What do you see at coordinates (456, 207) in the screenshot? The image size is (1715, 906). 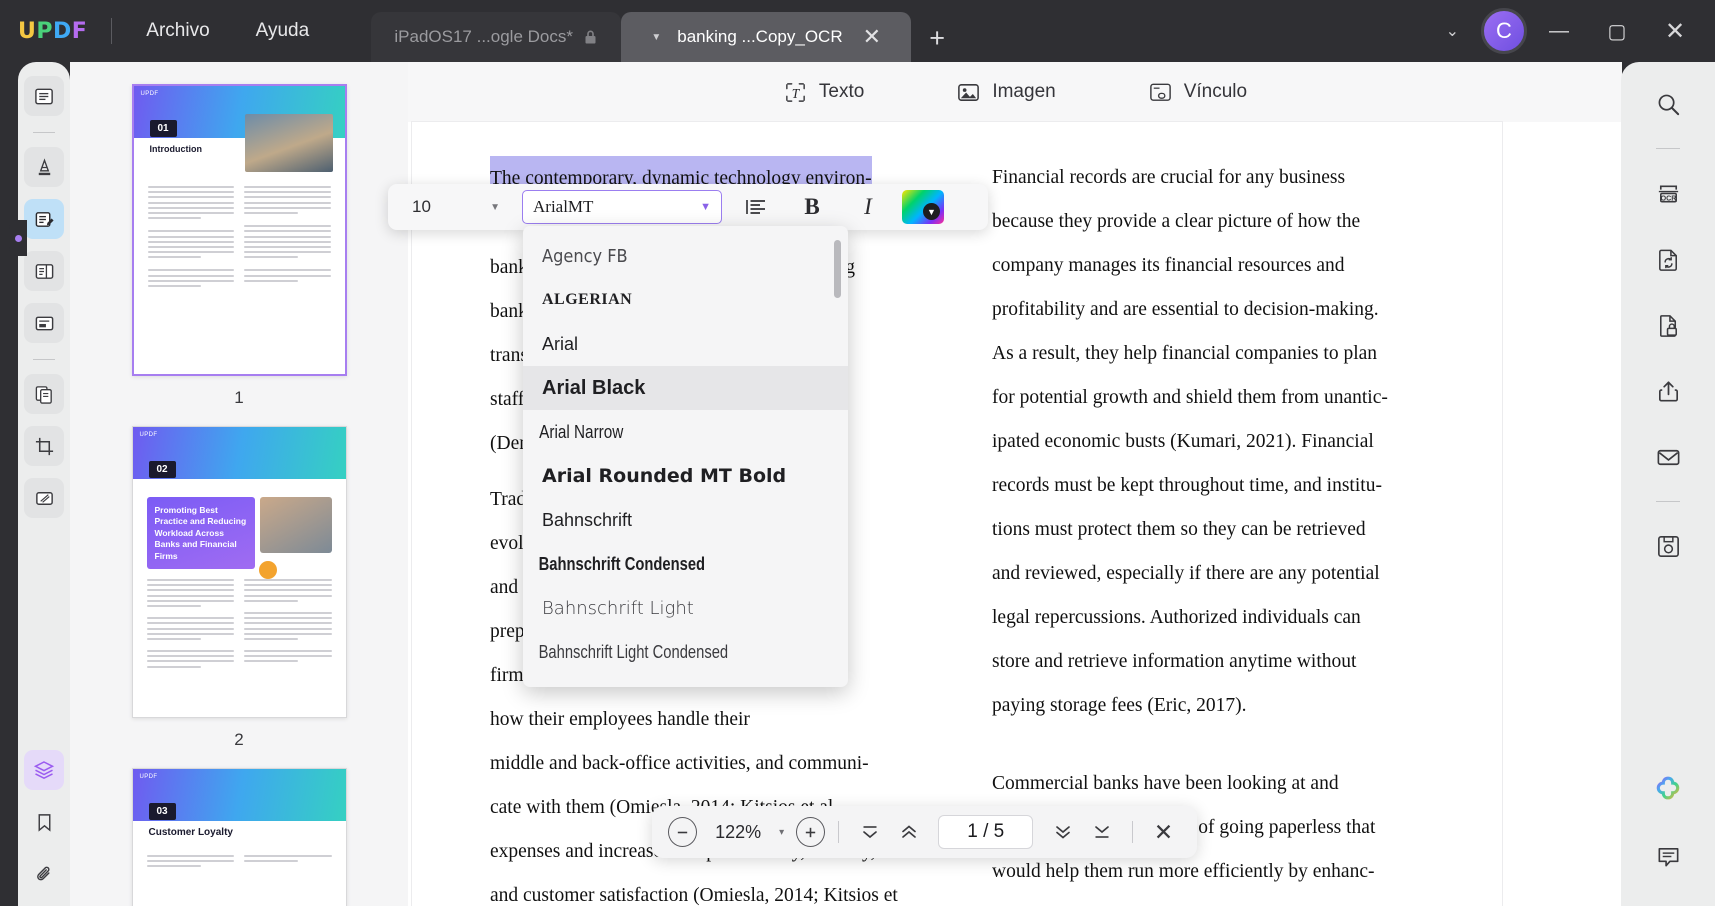 I see `font-size-select: 10 ▼` at bounding box center [456, 207].